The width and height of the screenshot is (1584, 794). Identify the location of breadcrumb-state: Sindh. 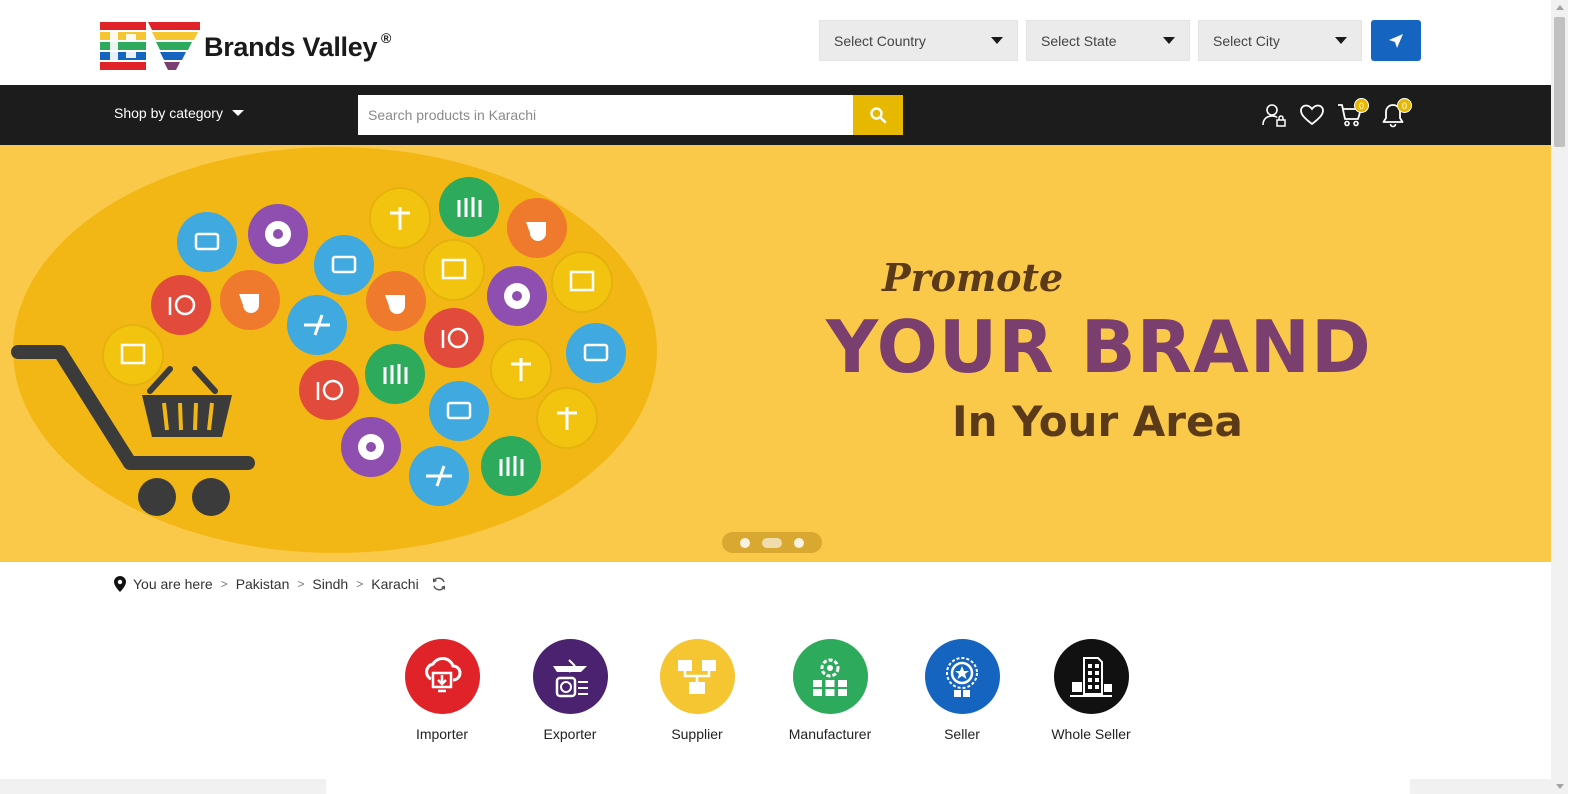
(330, 584).